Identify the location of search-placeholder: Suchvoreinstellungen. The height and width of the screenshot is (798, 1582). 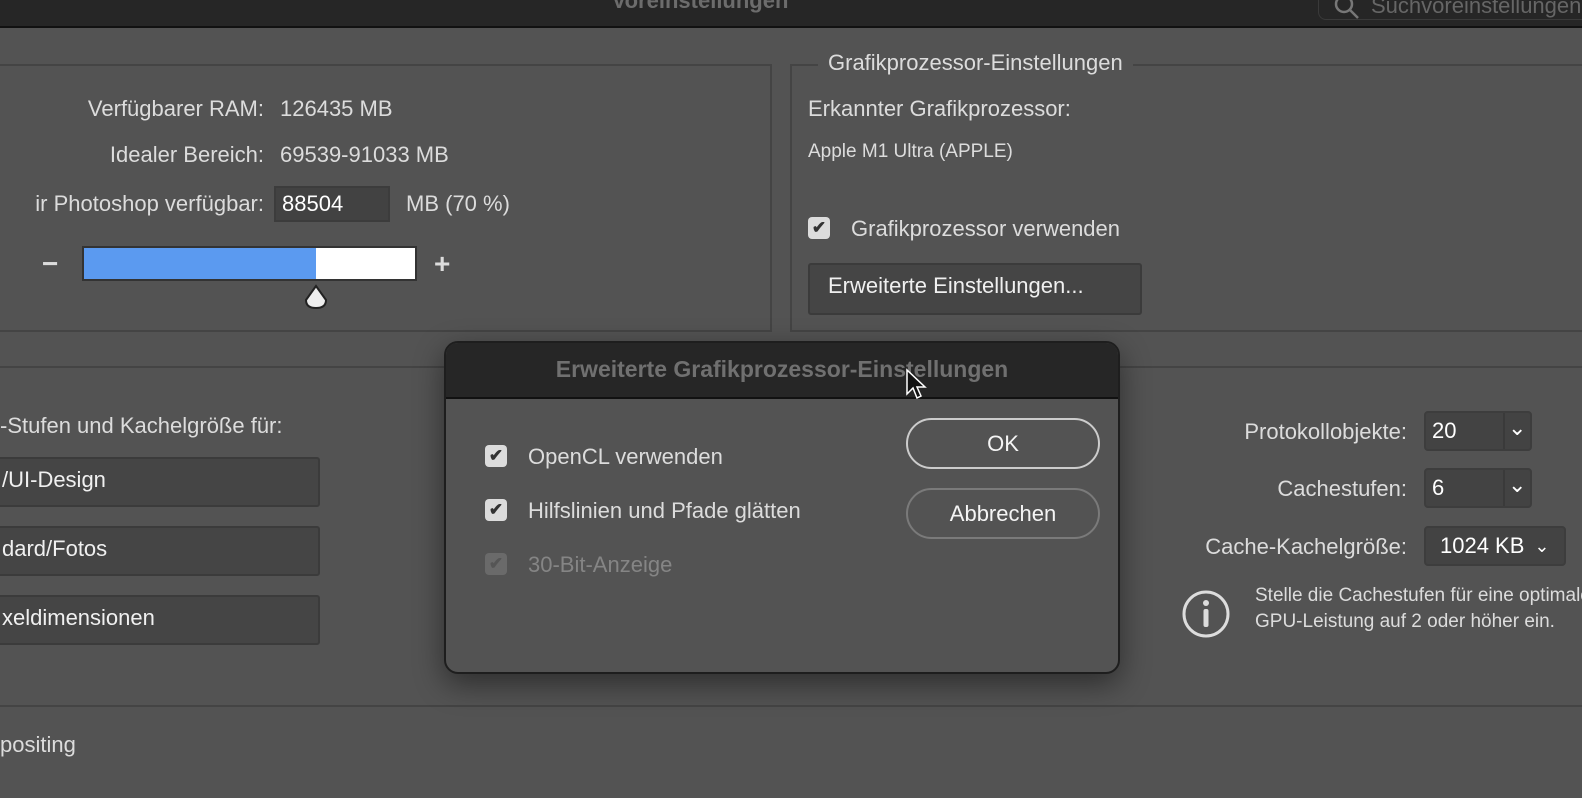
(1476, 9).